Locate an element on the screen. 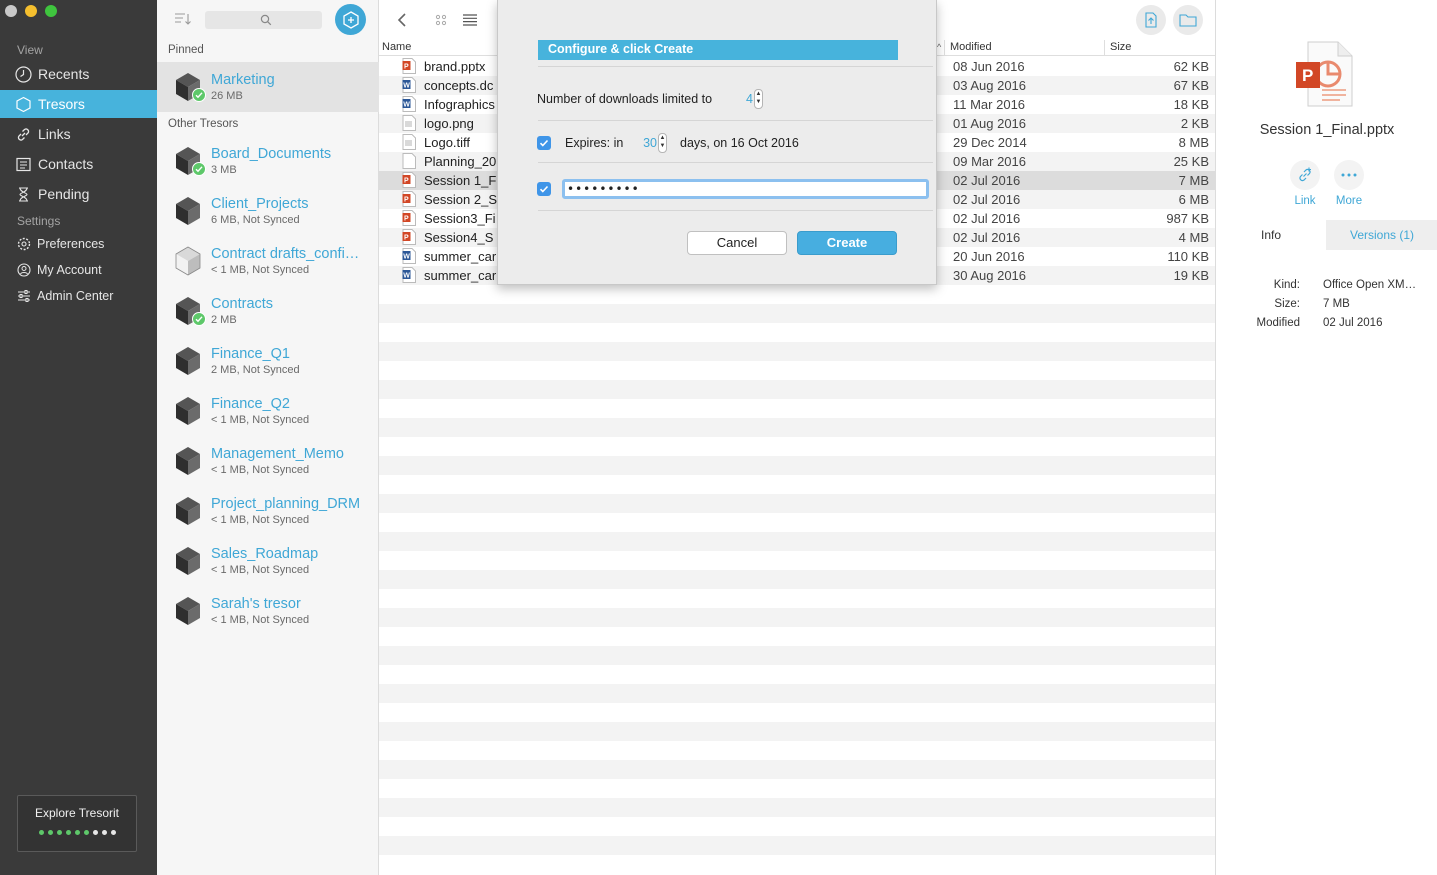 This screenshot has height=875, width=1437. file-size: 987 KB is located at coordinates (1187, 218).